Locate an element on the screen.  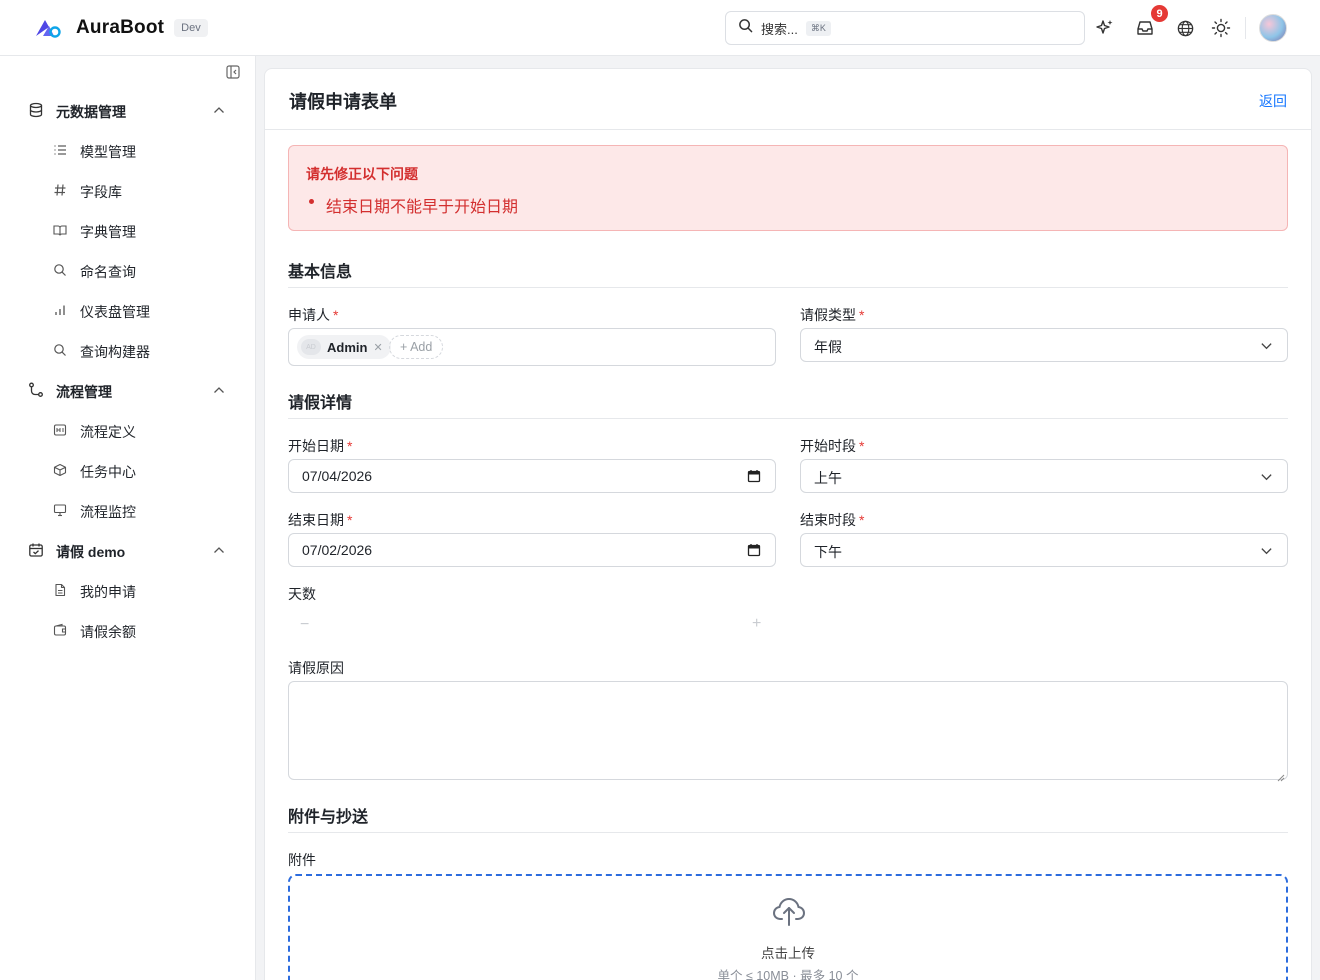
sidebar-item-label: 仪表盘管理 is located at coordinates (115, 312).